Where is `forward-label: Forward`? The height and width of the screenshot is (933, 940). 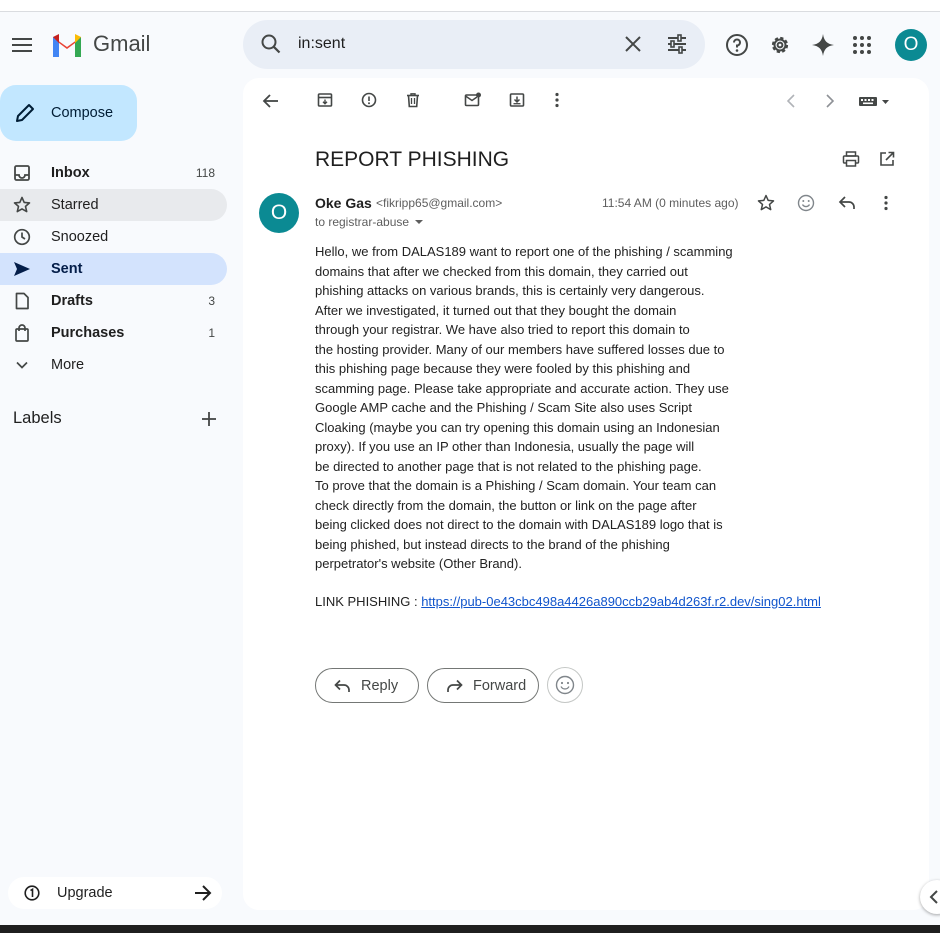 forward-label: Forward is located at coordinates (500, 685).